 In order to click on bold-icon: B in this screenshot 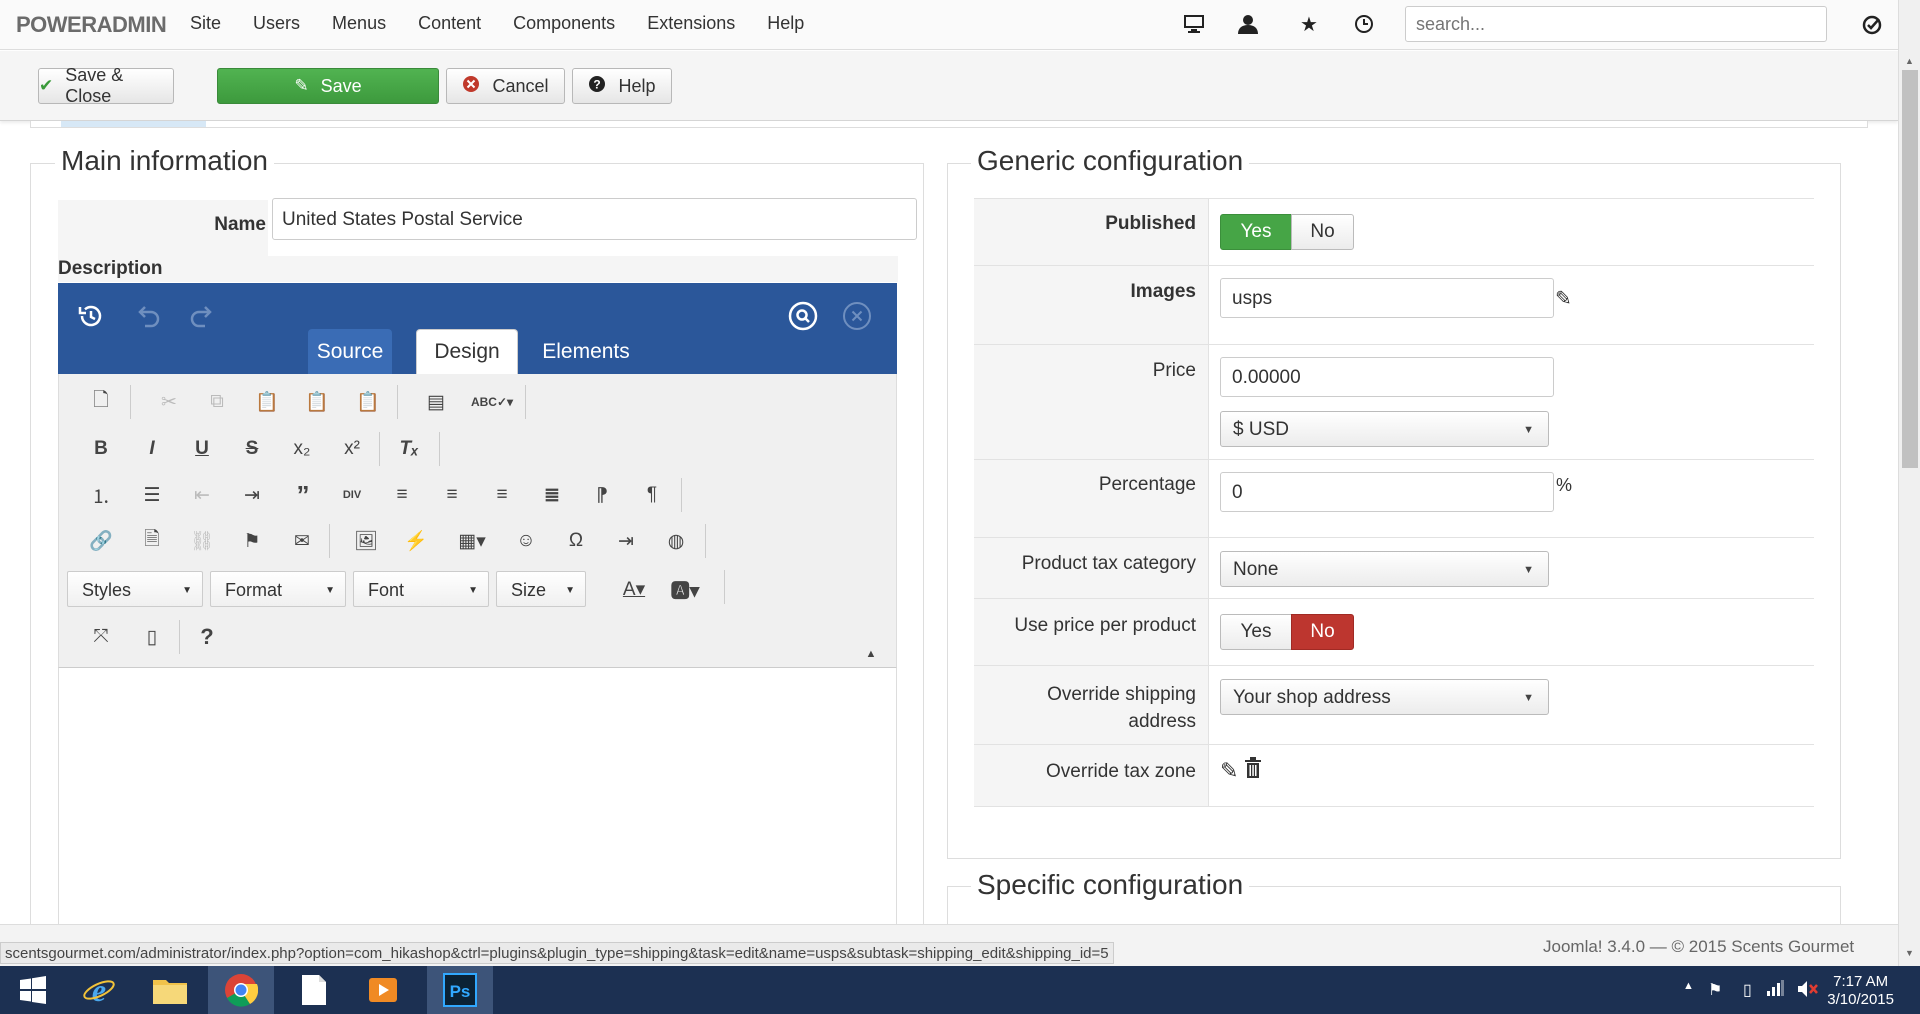, I will do `click(101, 449)`.